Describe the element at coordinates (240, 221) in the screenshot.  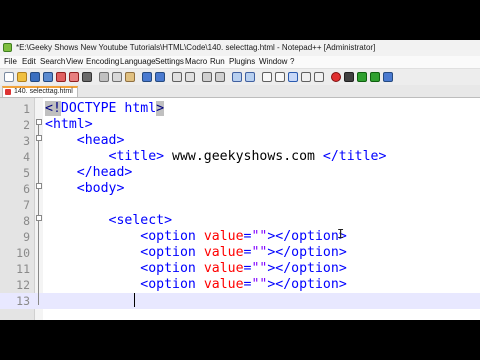
I see `code-line: 8 <select>` at that location.